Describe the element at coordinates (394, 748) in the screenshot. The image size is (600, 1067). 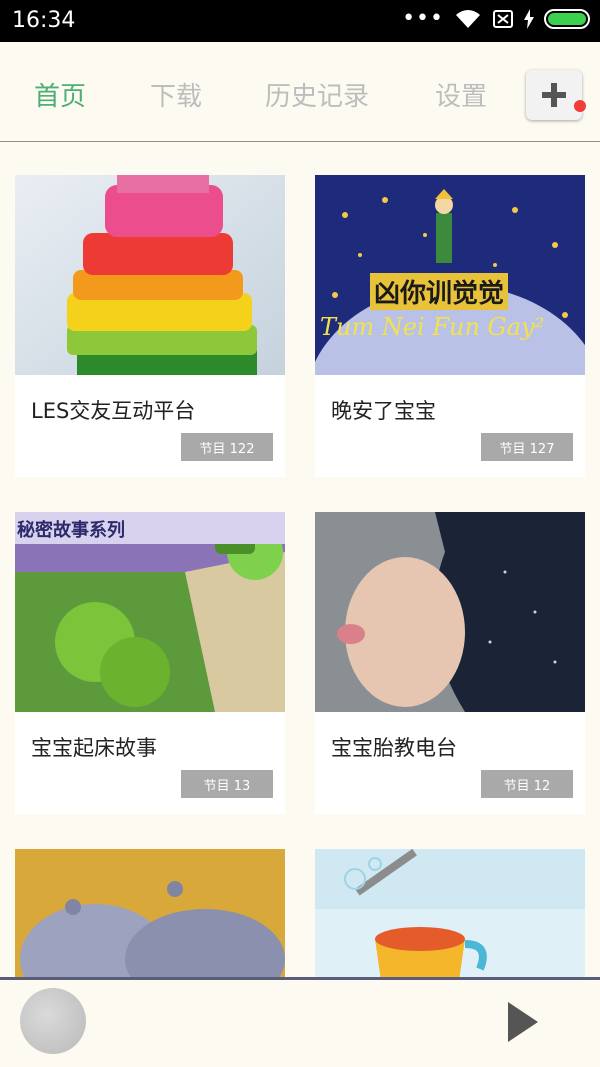
I see `album-title: 宝宝胎教电台` at that location.